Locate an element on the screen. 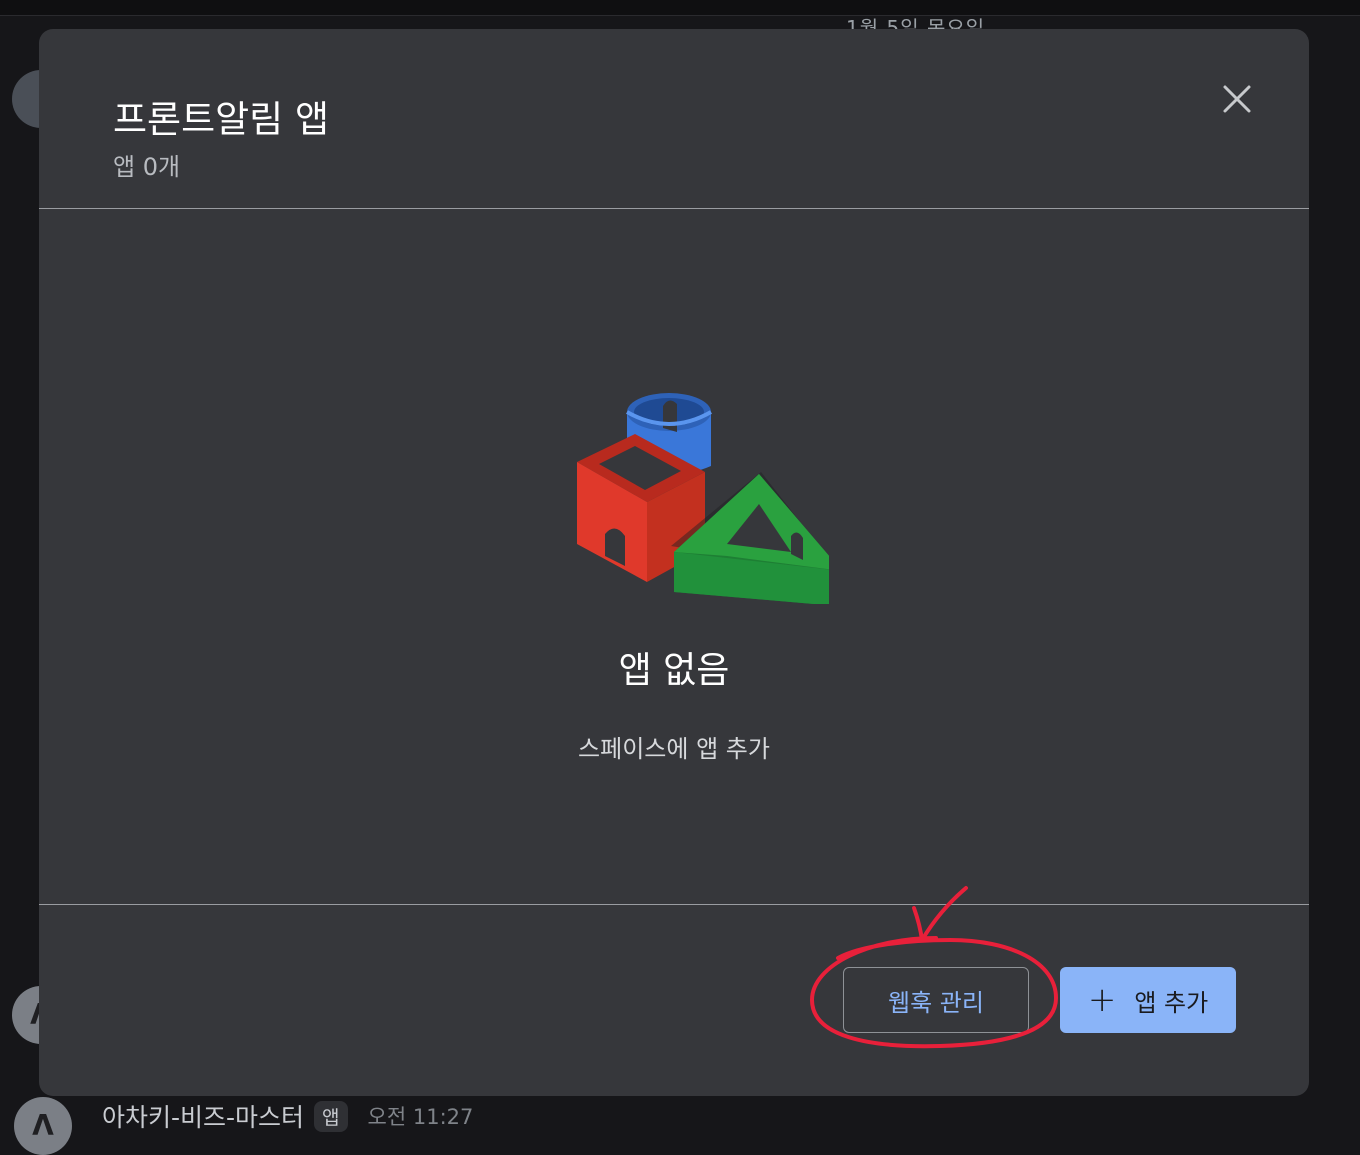 The width and height of the screenshot is (1360, 1155). empty-state-title: 앱 없음 is located at coordinates (674, 670).